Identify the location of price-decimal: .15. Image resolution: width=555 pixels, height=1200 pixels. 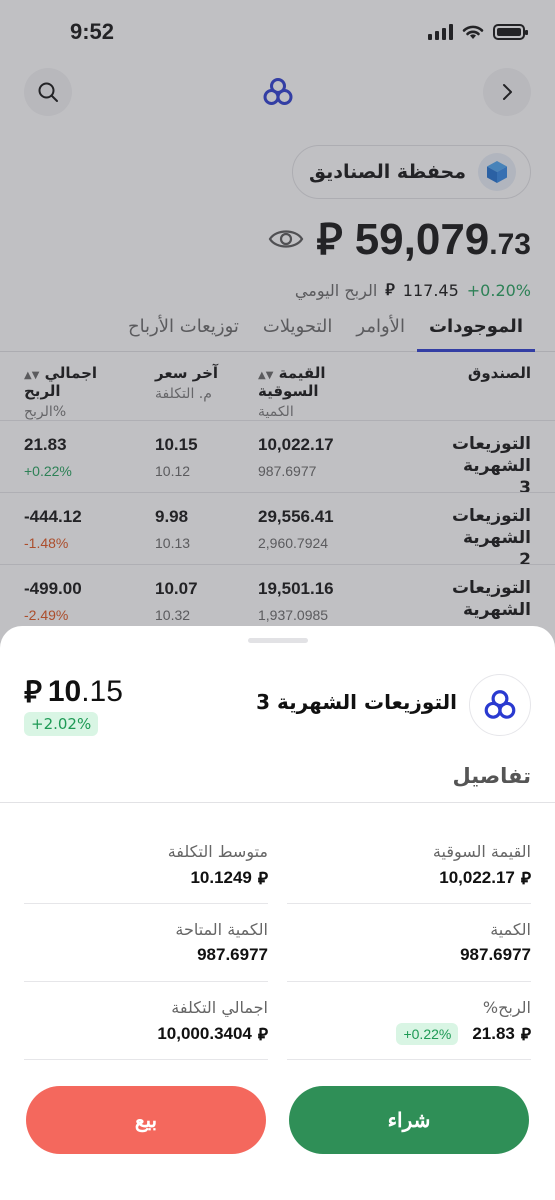
(102, 691).